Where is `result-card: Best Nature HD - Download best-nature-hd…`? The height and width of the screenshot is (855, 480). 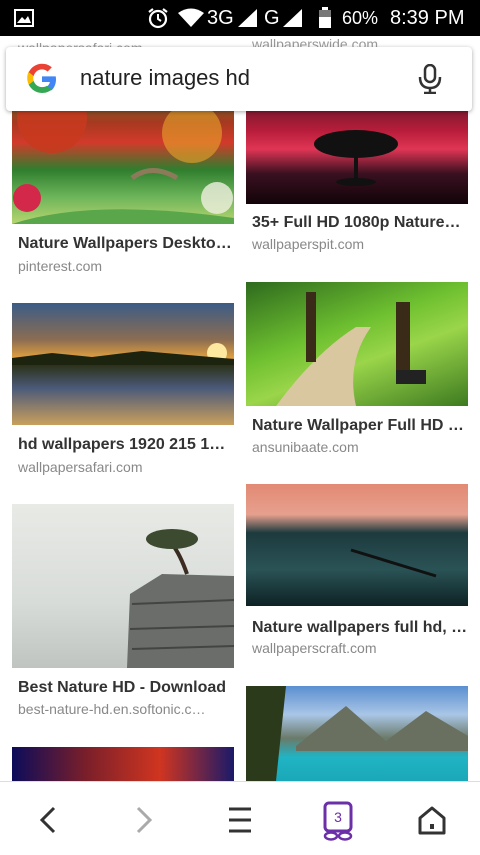 result-card: Best Nature HD - Download best-nature-hd… is located at coordinates (123, 611).